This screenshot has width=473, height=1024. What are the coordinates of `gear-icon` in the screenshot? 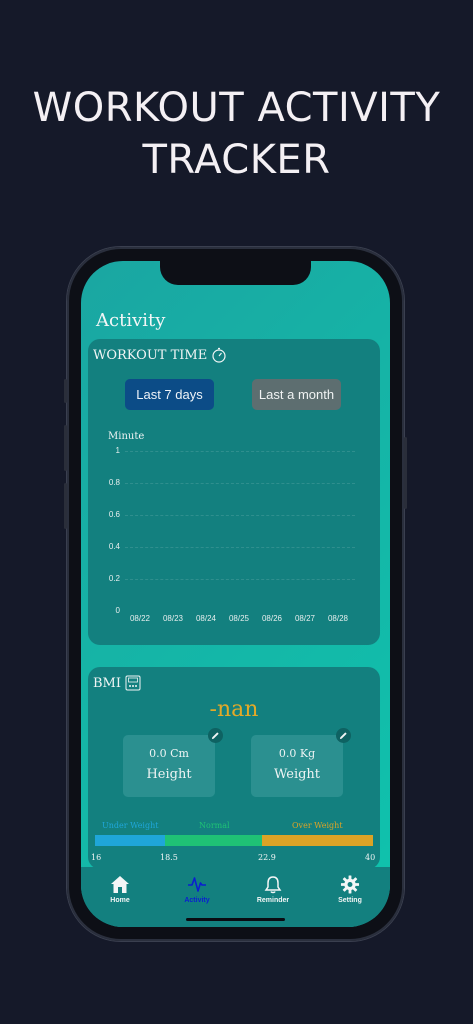 It's located at (350, 884).